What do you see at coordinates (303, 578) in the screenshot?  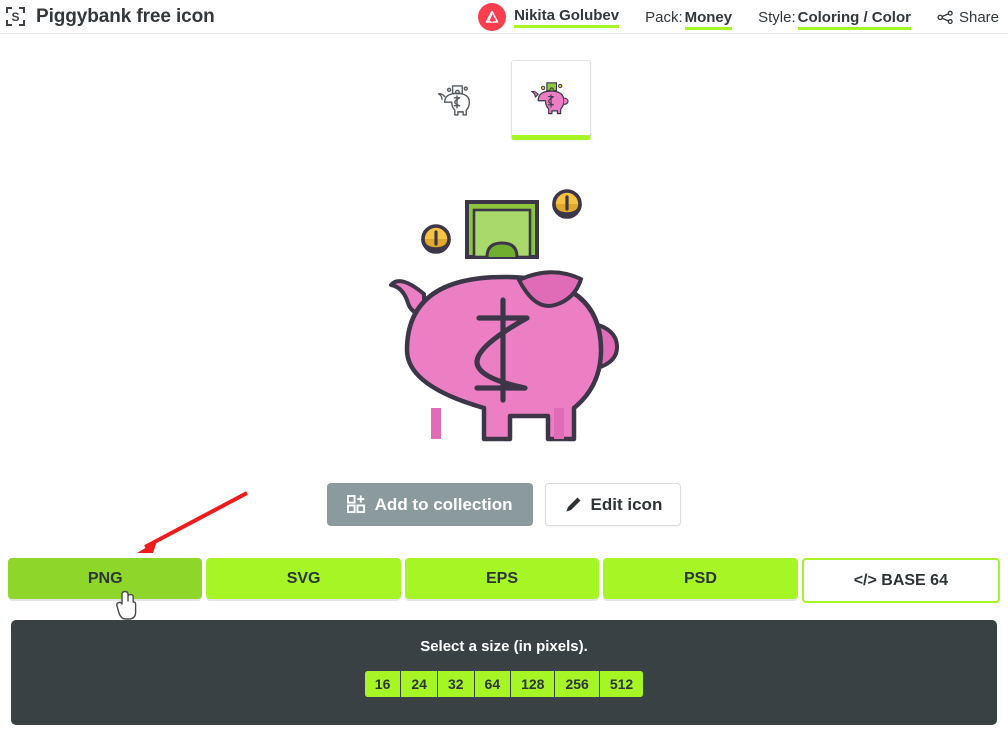 I see `download-svg-button: SVG` at bounding box center [303, 578].